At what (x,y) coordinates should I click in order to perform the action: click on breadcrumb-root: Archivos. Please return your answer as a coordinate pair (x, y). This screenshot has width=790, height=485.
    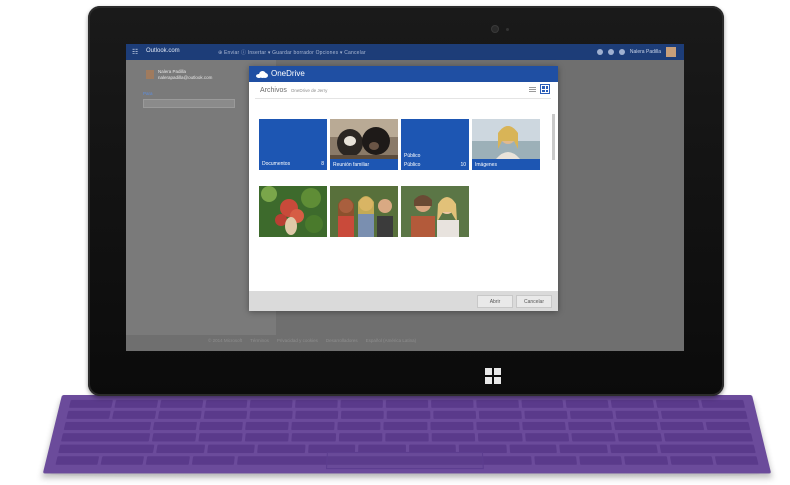
    Looking at the image, I should click on (273, 90).